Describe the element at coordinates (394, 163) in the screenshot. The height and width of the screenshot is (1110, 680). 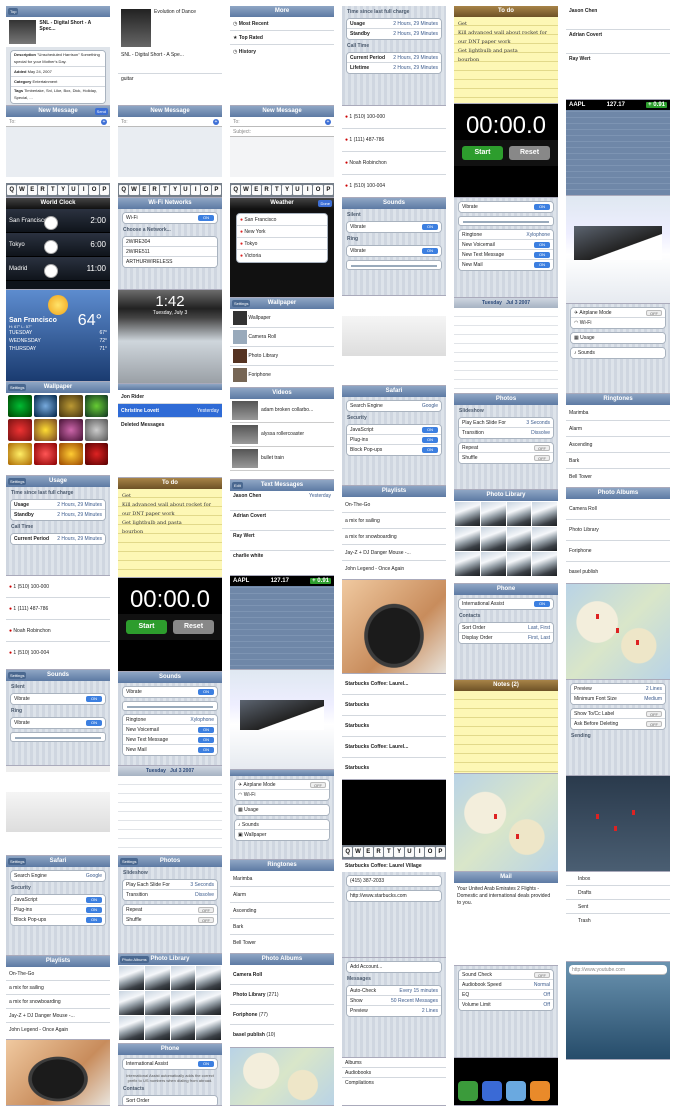
I see `recent-call-row: ● Noah Robinchon` at that location.